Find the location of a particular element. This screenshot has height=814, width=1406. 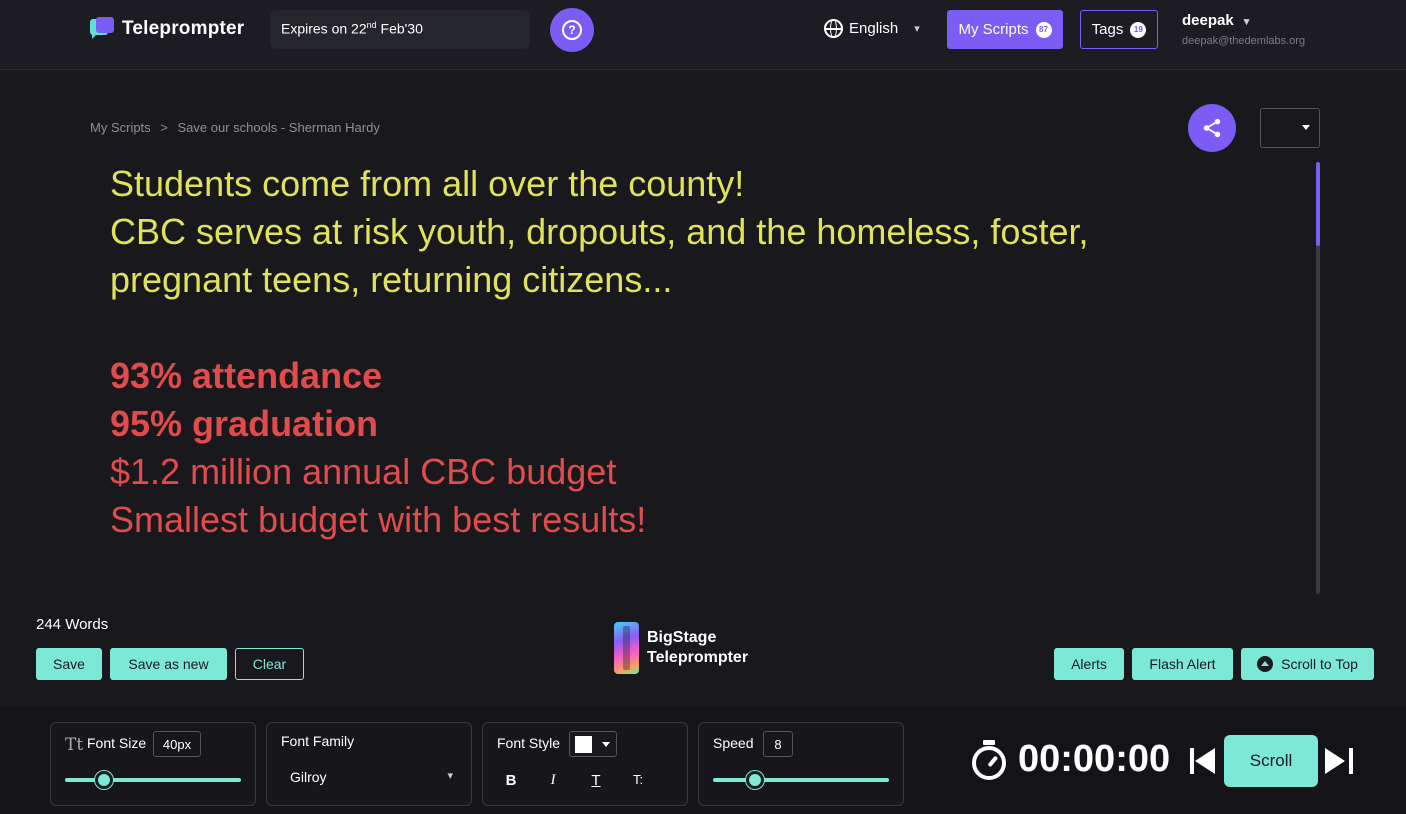

font-size-slider-knob is located at coordinates (103, 780).